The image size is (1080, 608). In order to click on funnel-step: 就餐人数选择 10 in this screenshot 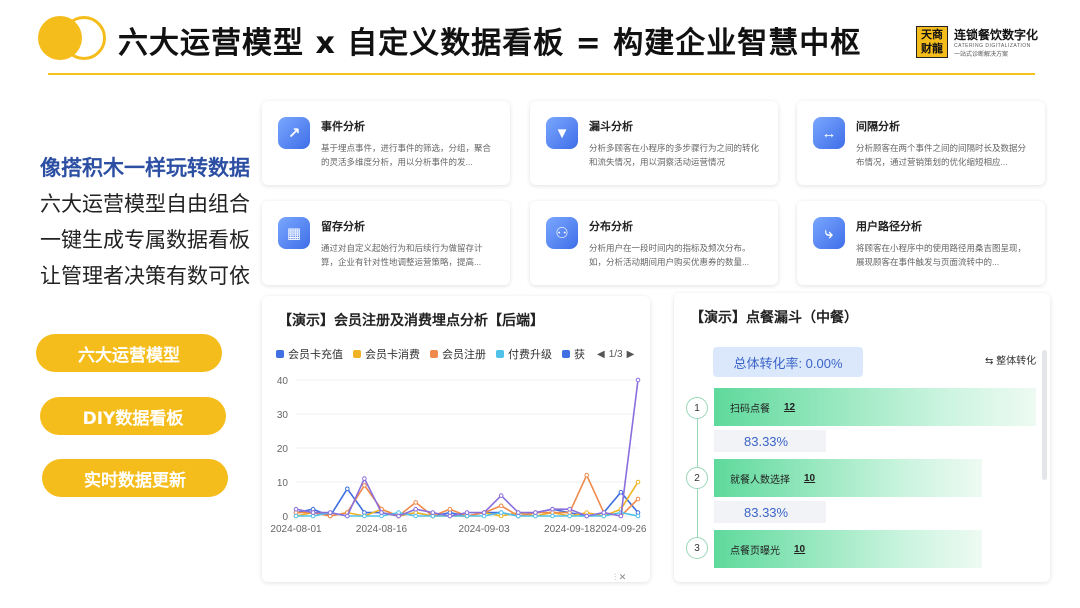, I will do `click(848, 478)`.